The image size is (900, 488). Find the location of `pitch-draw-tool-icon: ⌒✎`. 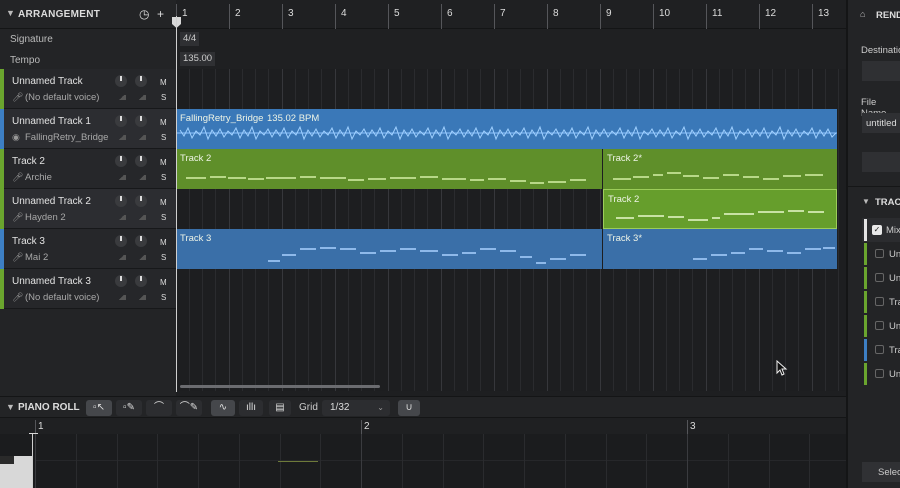

pitch-draw-tool-icon: ⌒✎ is located at coordinates (189, 408).